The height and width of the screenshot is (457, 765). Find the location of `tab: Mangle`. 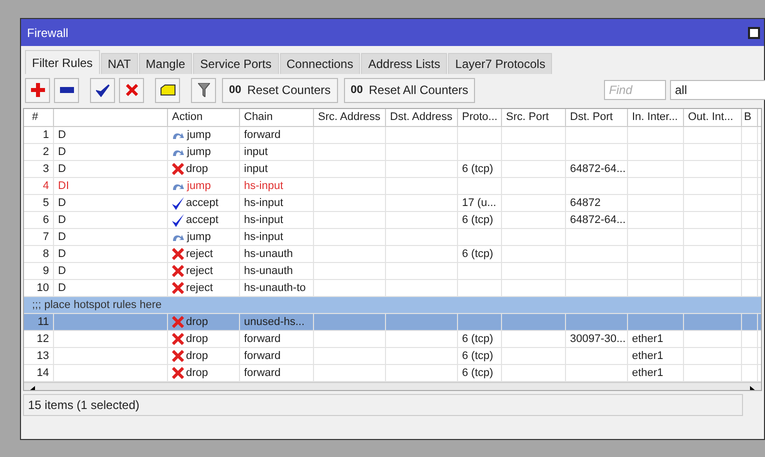

tab: Mangle is located at coordinates (165, 63).